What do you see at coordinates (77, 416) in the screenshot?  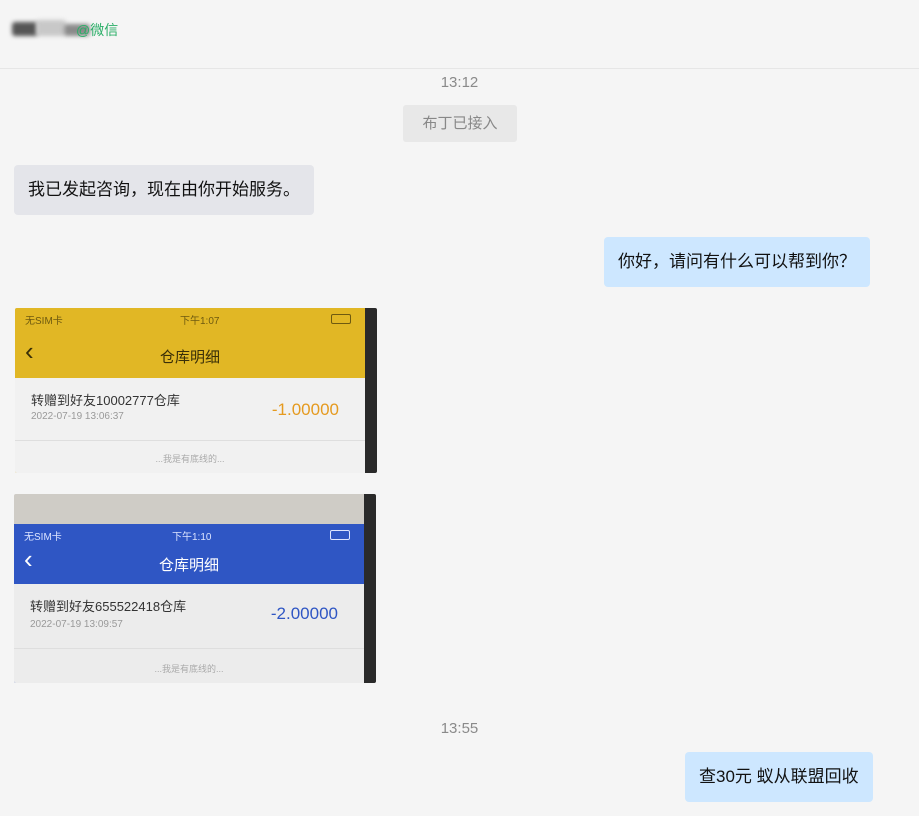 I see `record-date: 2022-07-19 13:06:37` at bounding box center [77, 416].